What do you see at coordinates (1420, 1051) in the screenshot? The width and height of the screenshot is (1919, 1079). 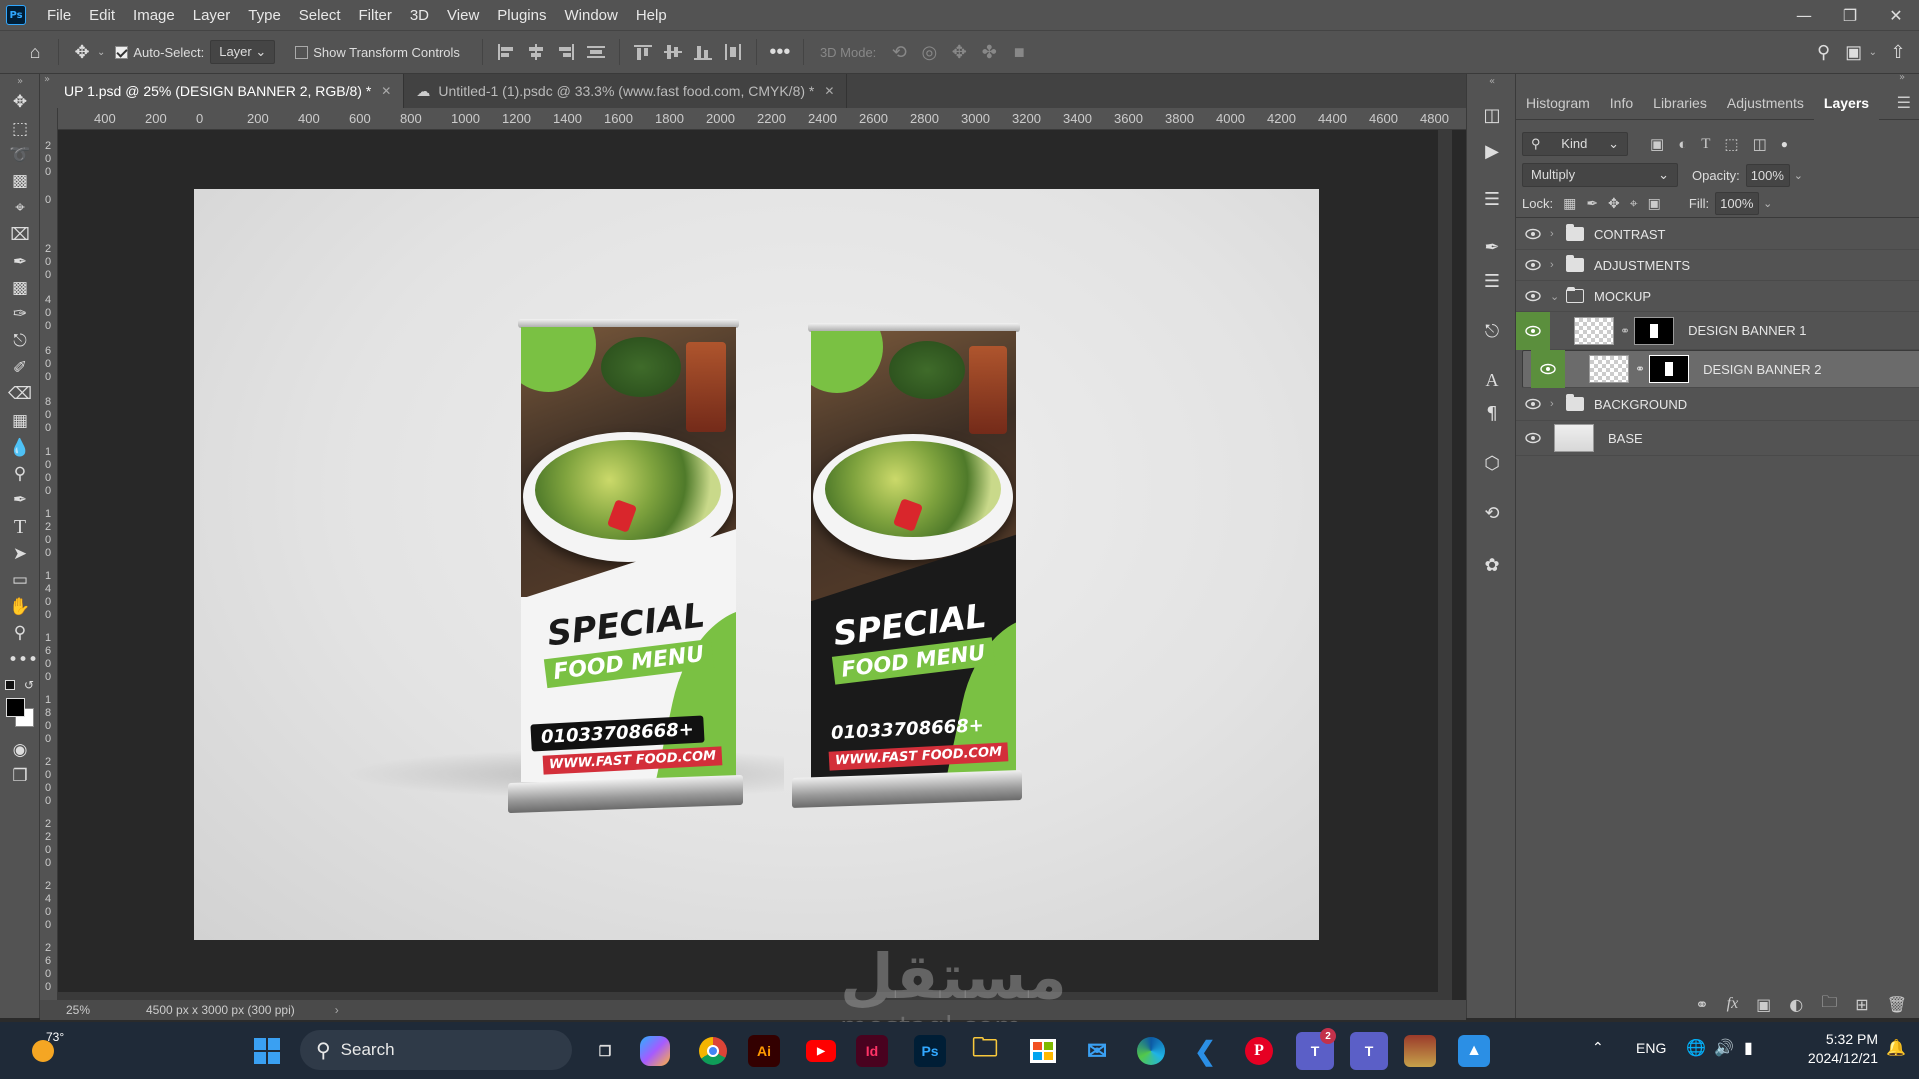 I see `winrar-icon` at bounding box center [1420, 1051].